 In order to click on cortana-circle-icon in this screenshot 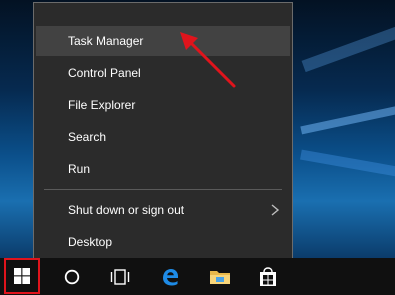, I will do `click(72, 276)`.